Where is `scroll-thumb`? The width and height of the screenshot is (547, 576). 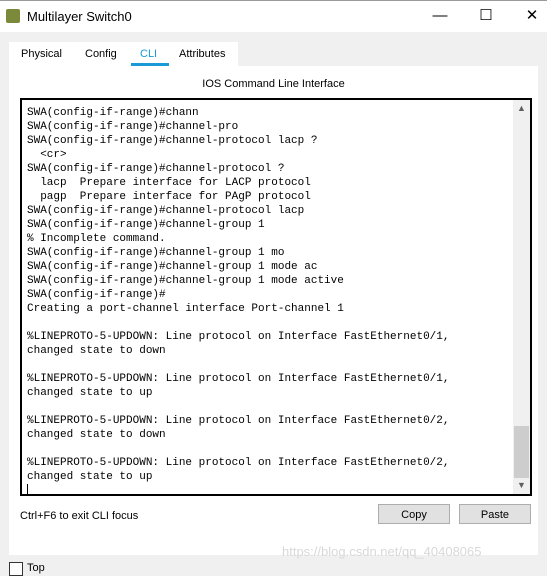 scroll-thumb is located at coordinates (521, 452).